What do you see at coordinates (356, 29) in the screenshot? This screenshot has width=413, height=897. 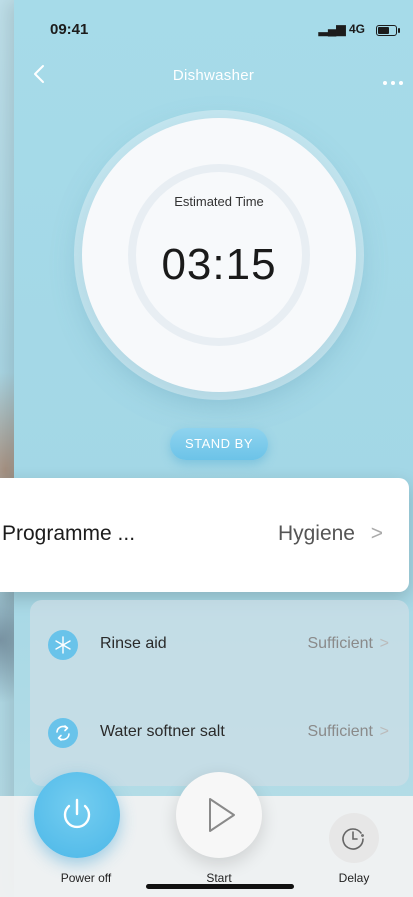 I see `network-type: 4G` at bounding box center [356, 29].